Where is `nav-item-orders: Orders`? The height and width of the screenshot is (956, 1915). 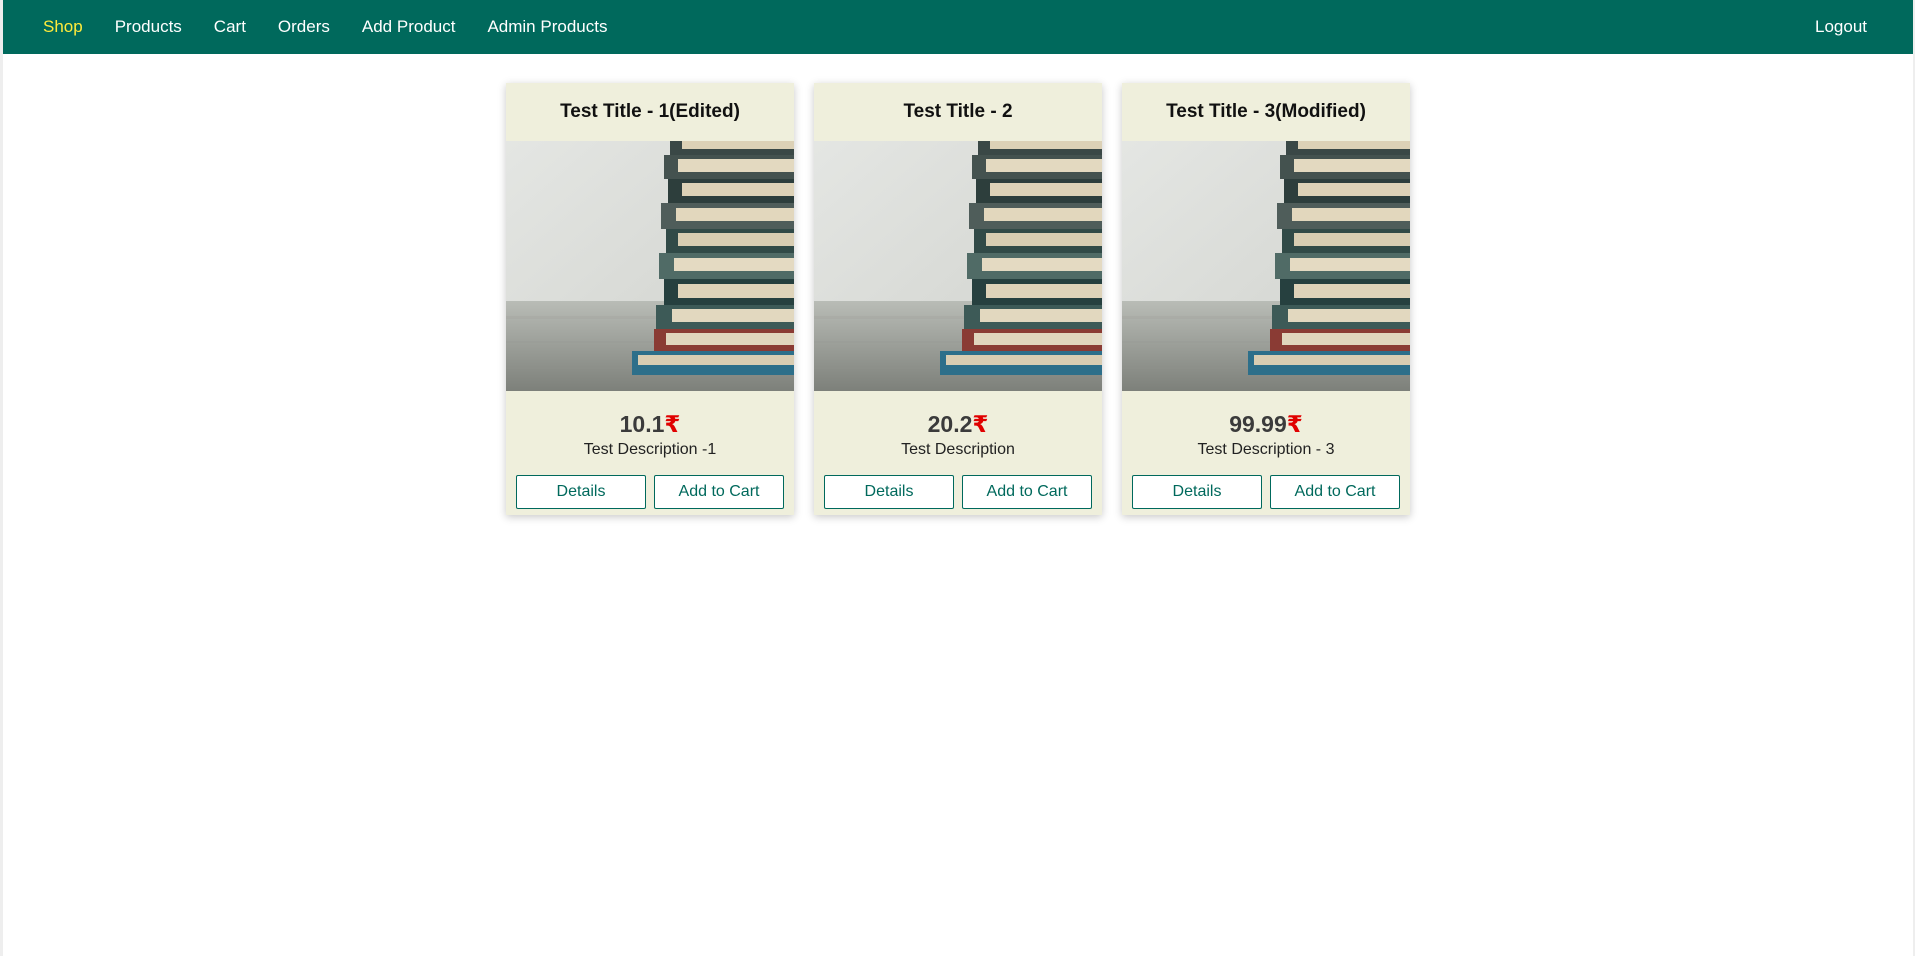 nav-item-orders: Orders is located at coordinates (304, 27).